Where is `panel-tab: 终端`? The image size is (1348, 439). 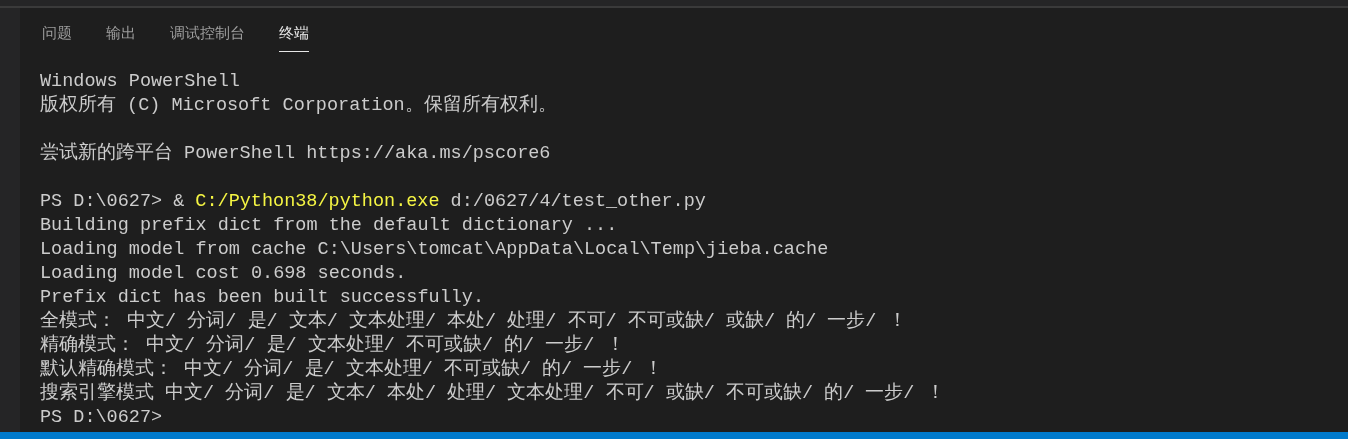
panel-tab: 终端 is located at coordinates (294, 38).